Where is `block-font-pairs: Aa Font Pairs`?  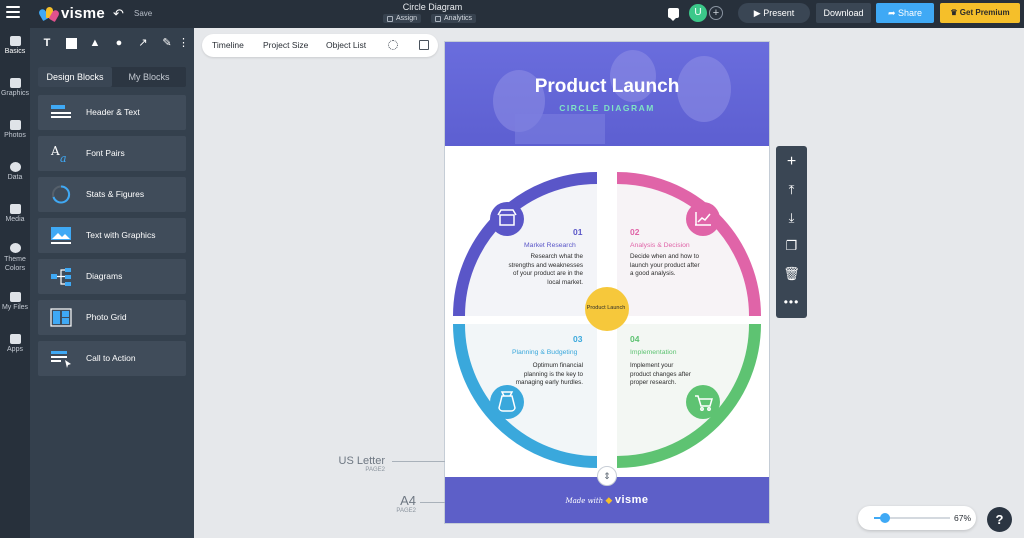
block-font-pairs: Aa Font Pairs is located at coordinates (112, 153).